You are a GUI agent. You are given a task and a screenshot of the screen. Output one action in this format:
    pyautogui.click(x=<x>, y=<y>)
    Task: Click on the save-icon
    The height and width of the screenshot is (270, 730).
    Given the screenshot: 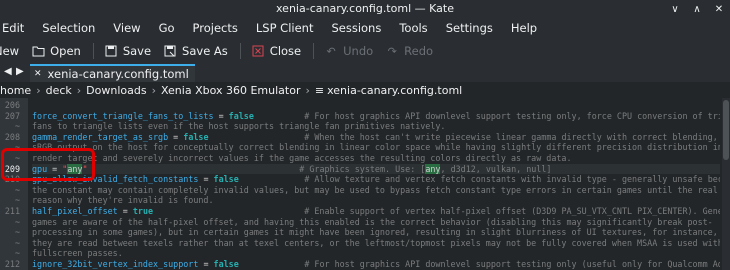 What is the action you would take?
    pyautogui.click(x=111, y=51)
    